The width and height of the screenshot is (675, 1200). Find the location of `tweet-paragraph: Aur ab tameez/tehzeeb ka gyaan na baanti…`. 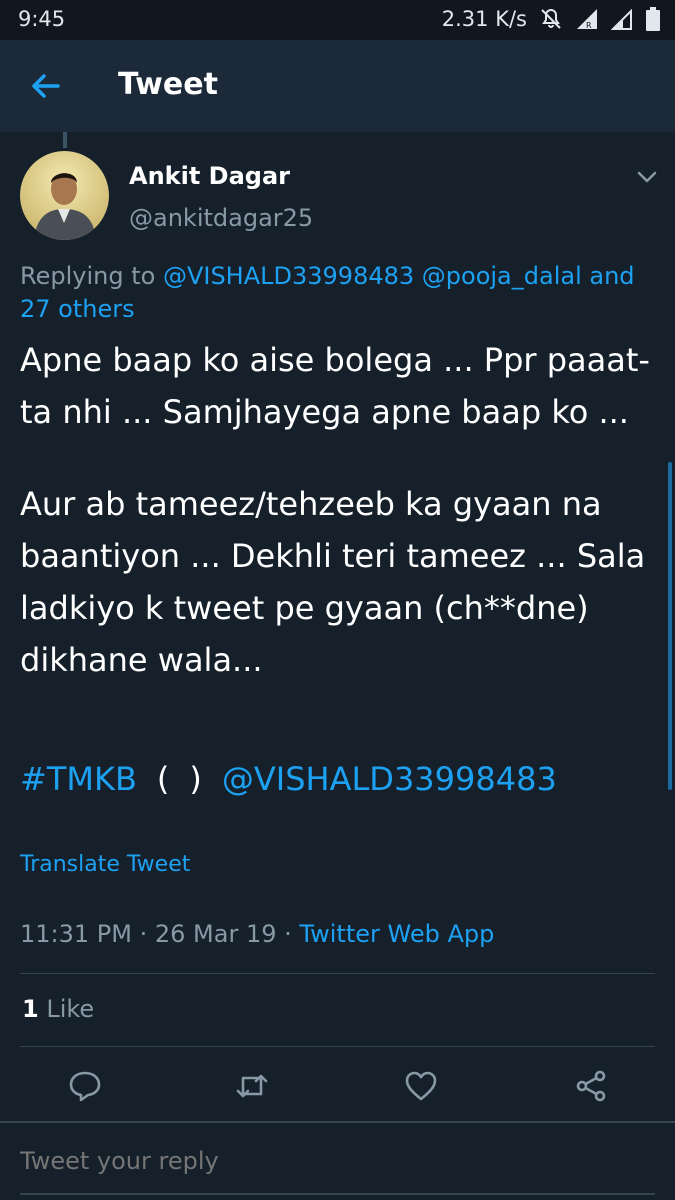

tweet-paragraph: Aur ab tameez/tehzeeb ka gyaan na baanti… is located at coordinates (333, 582).